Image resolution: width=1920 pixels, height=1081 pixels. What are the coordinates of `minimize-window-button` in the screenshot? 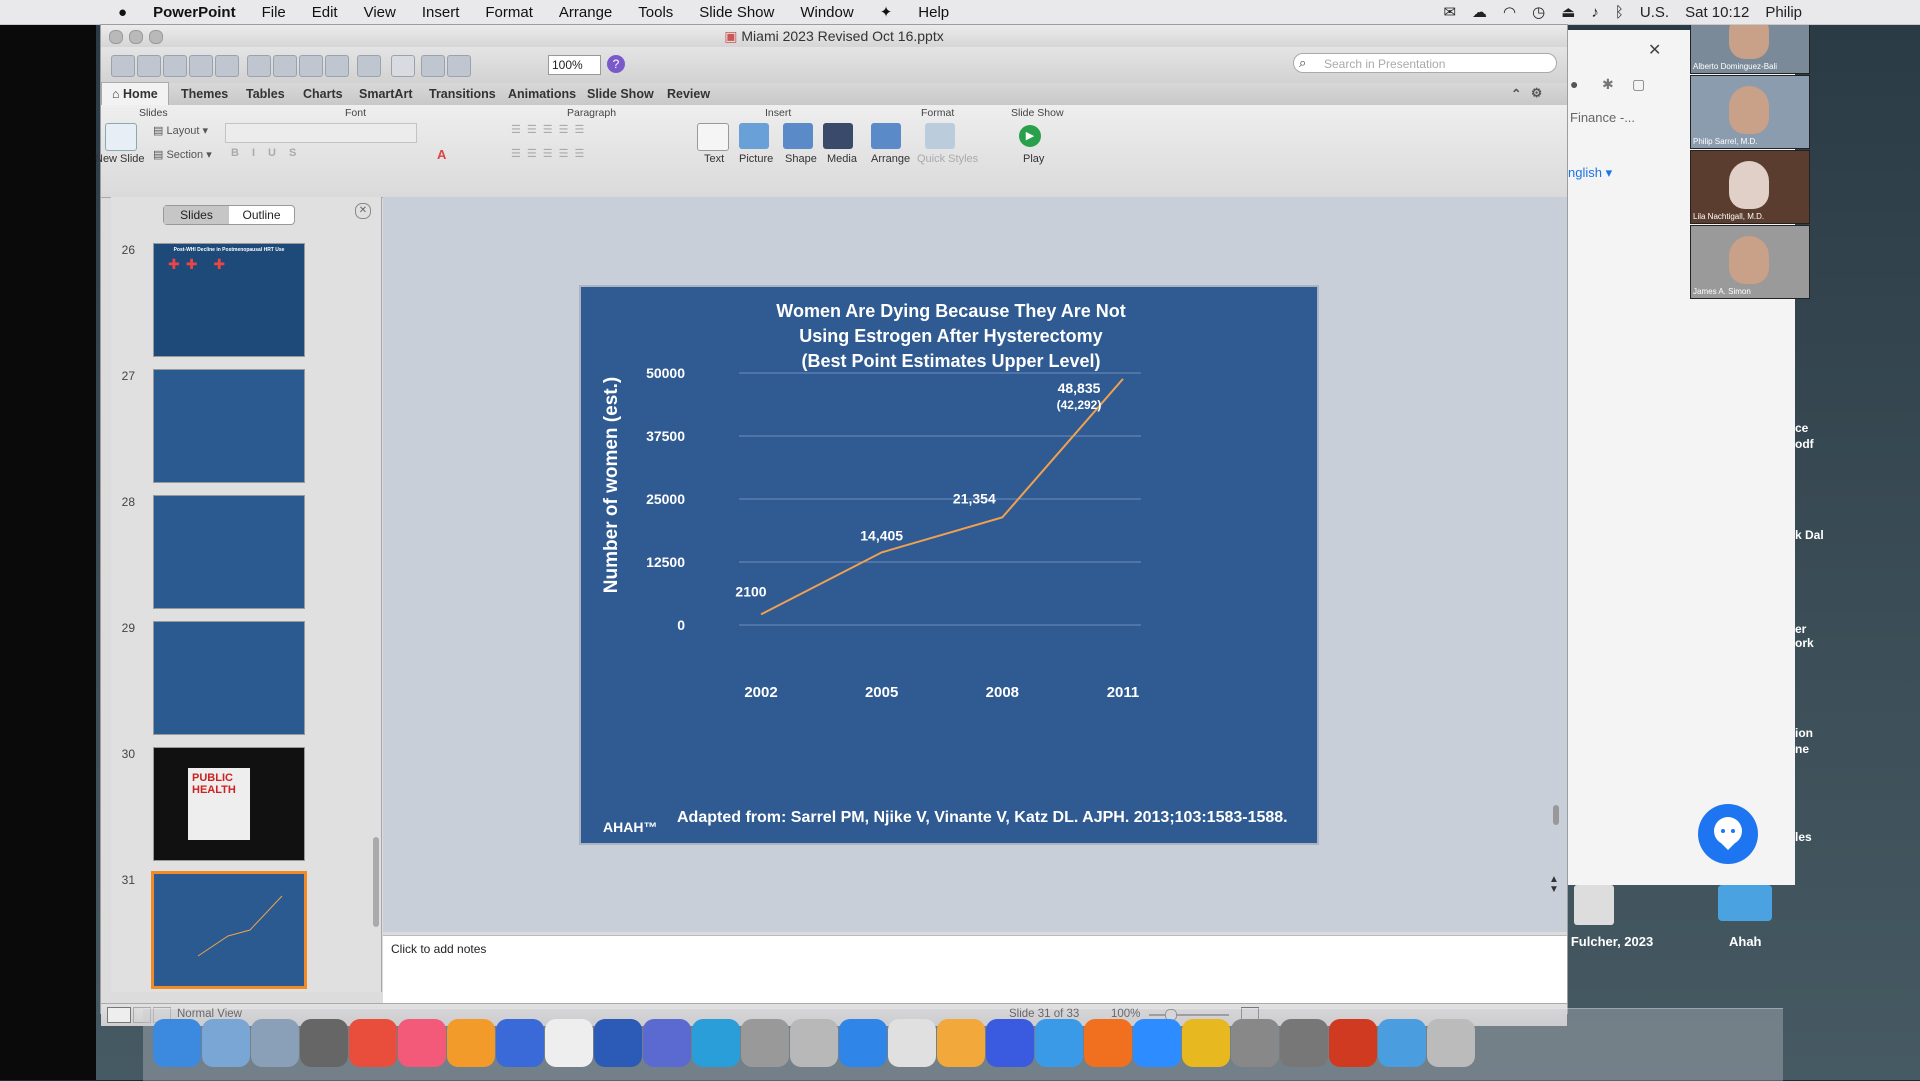 It's located at (136, 37).